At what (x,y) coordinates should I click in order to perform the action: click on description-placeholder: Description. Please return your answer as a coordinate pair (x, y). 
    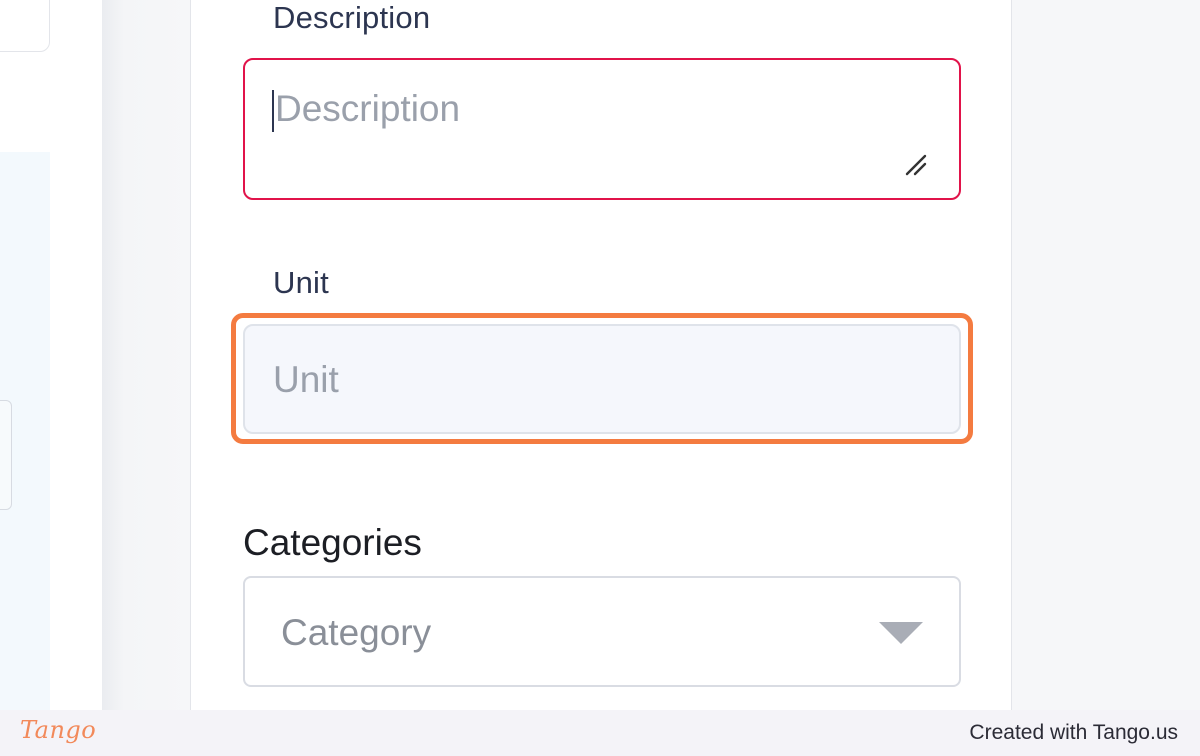
    Looking at the image, I should click on (368, 108).